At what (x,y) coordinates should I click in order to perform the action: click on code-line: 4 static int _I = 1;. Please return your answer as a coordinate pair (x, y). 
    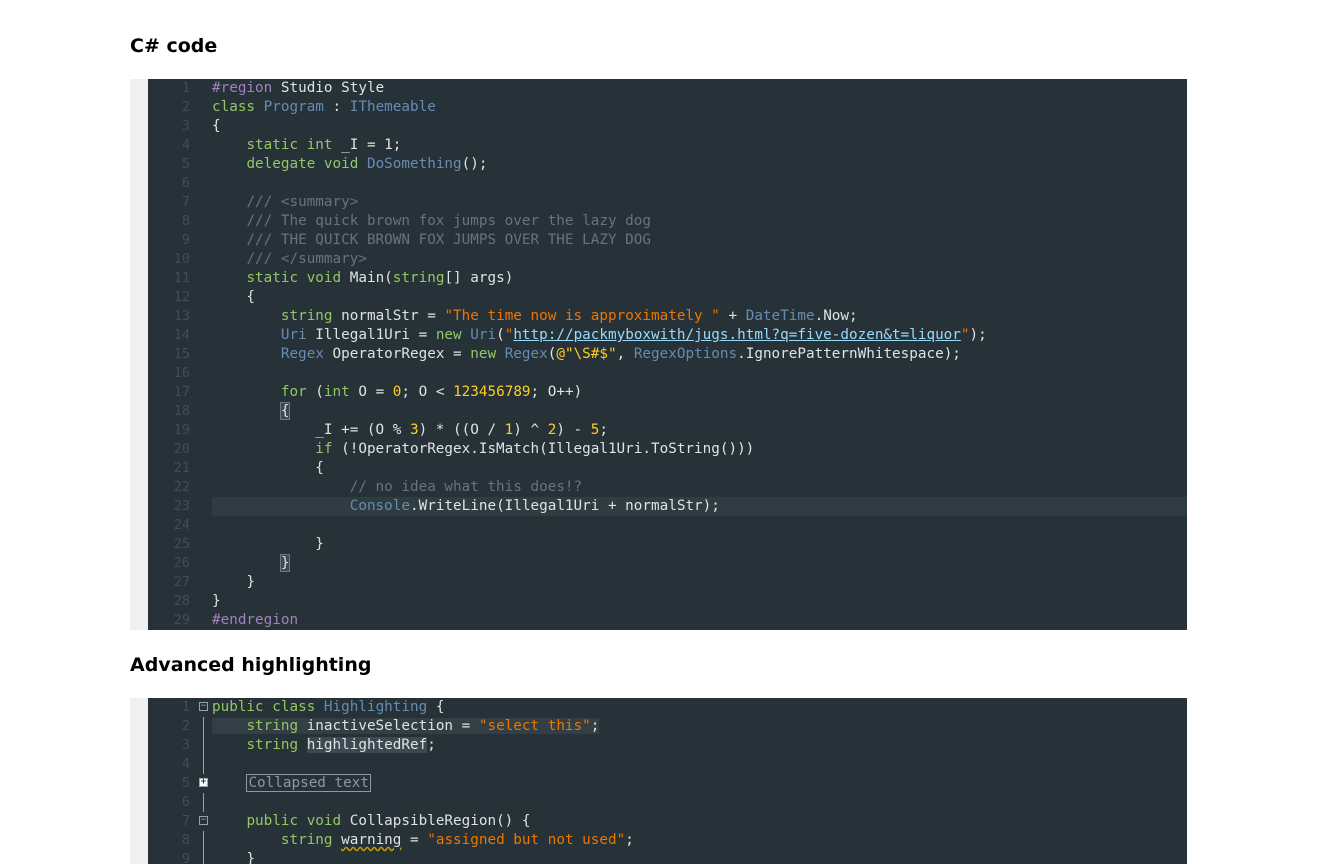
    Looking at the image, I should click on (667, 145).